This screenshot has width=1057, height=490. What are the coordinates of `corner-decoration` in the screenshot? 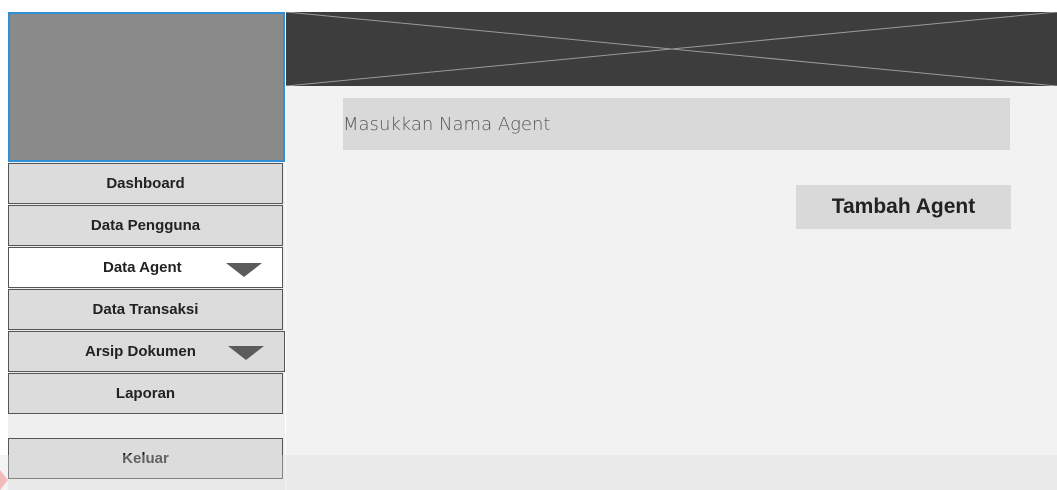 It's located at (4, 480).